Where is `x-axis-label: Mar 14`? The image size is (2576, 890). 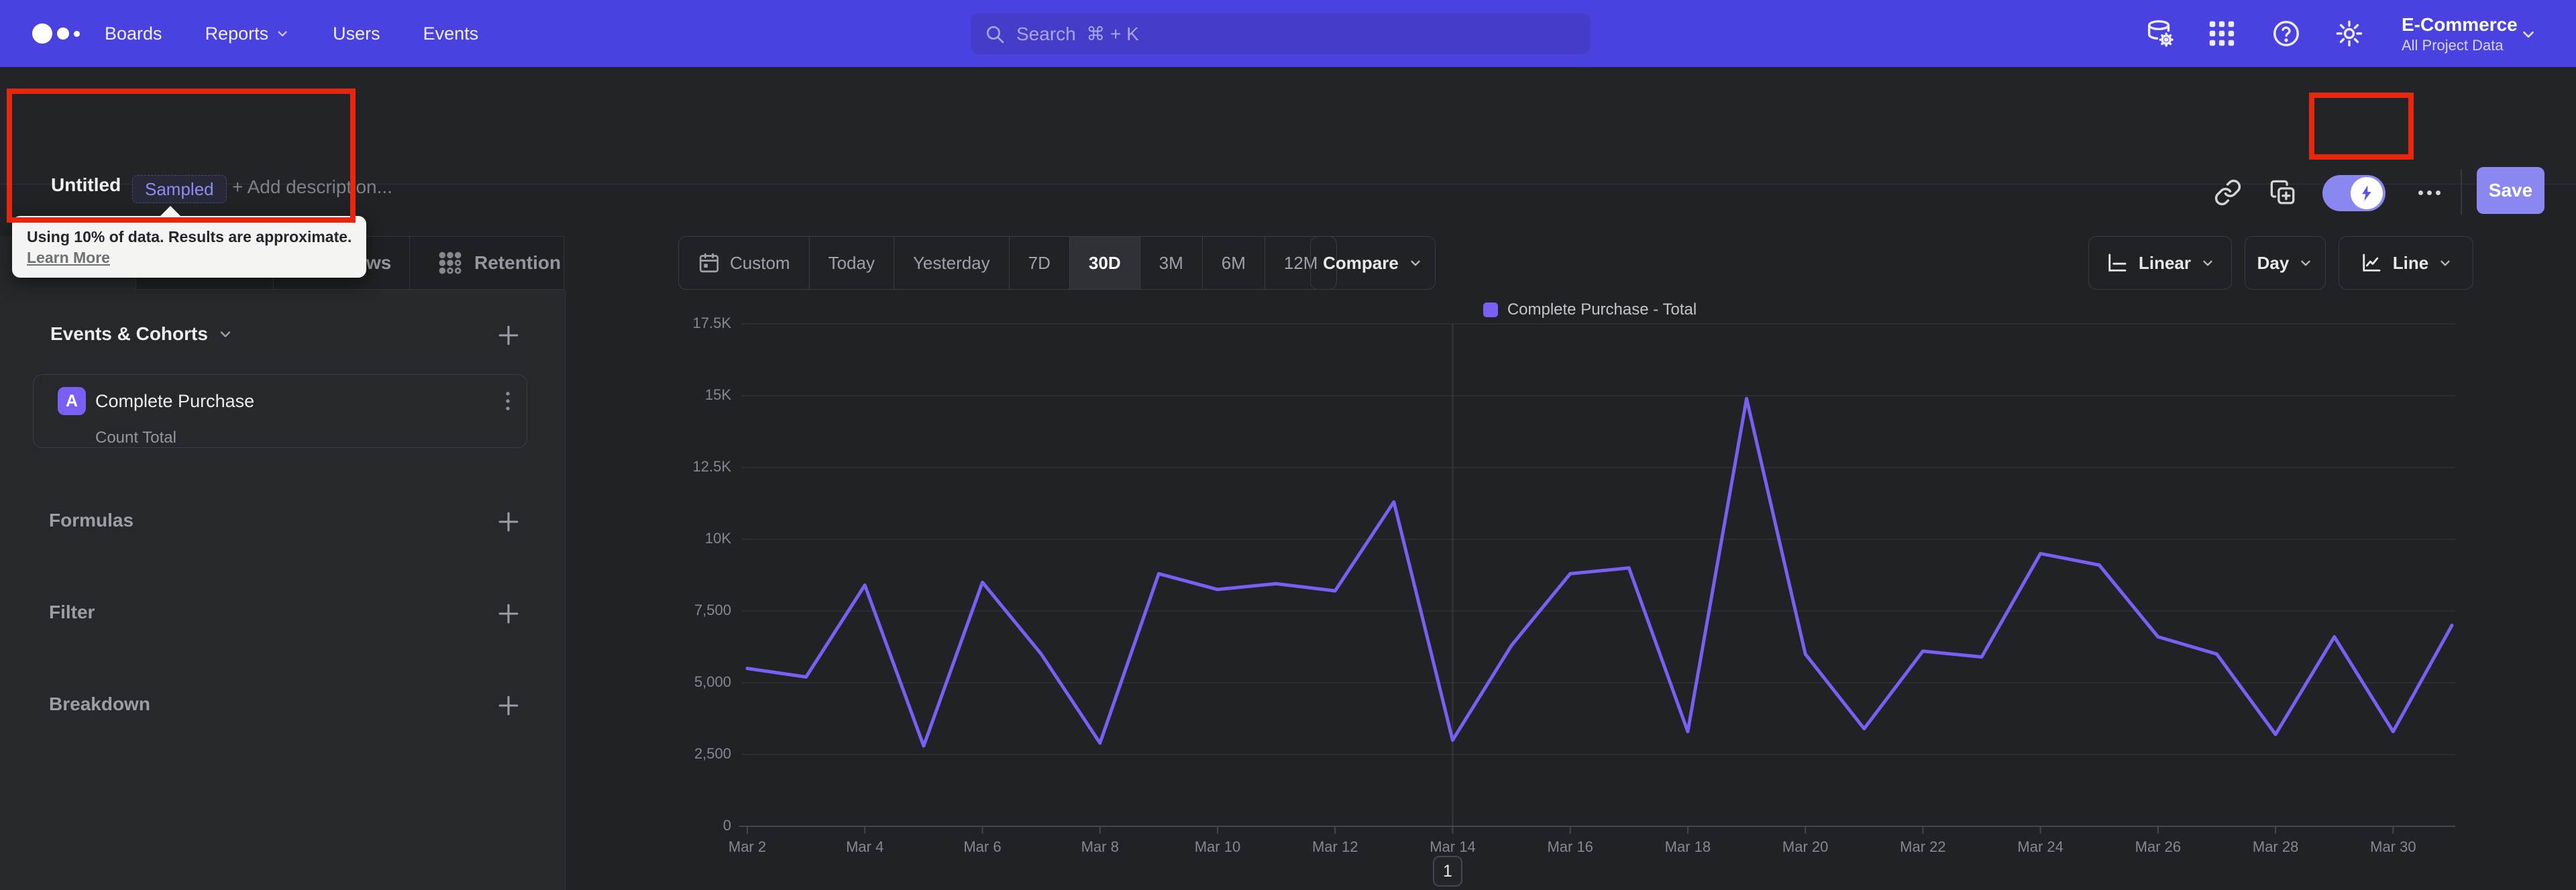 x-axis-label: Mar 14 is located at coordinates (1453, 846).